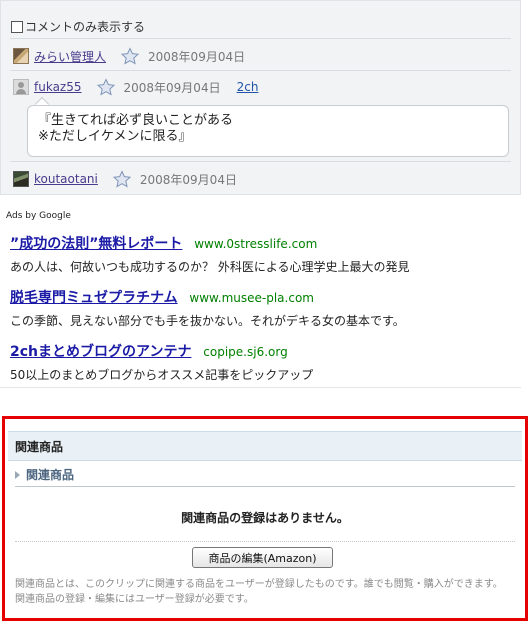  Describe the element at coordinates (85, 27) in the screenshot. I see `comment-only-label: コメントのみ表示する` at that location.